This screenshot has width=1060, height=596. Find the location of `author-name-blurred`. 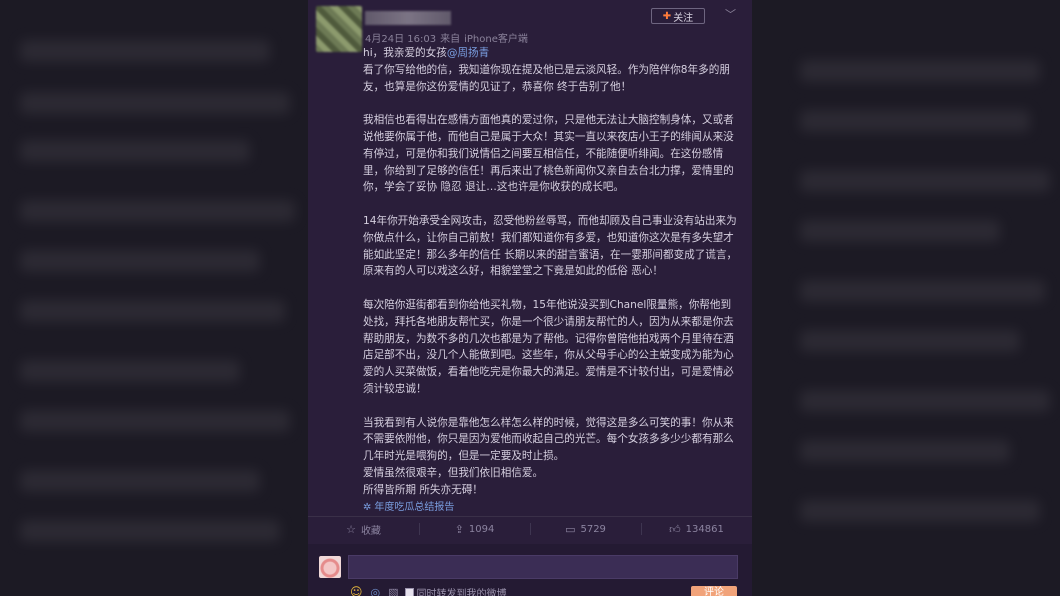

author-name-blurred is located at coordinates (408, 18).